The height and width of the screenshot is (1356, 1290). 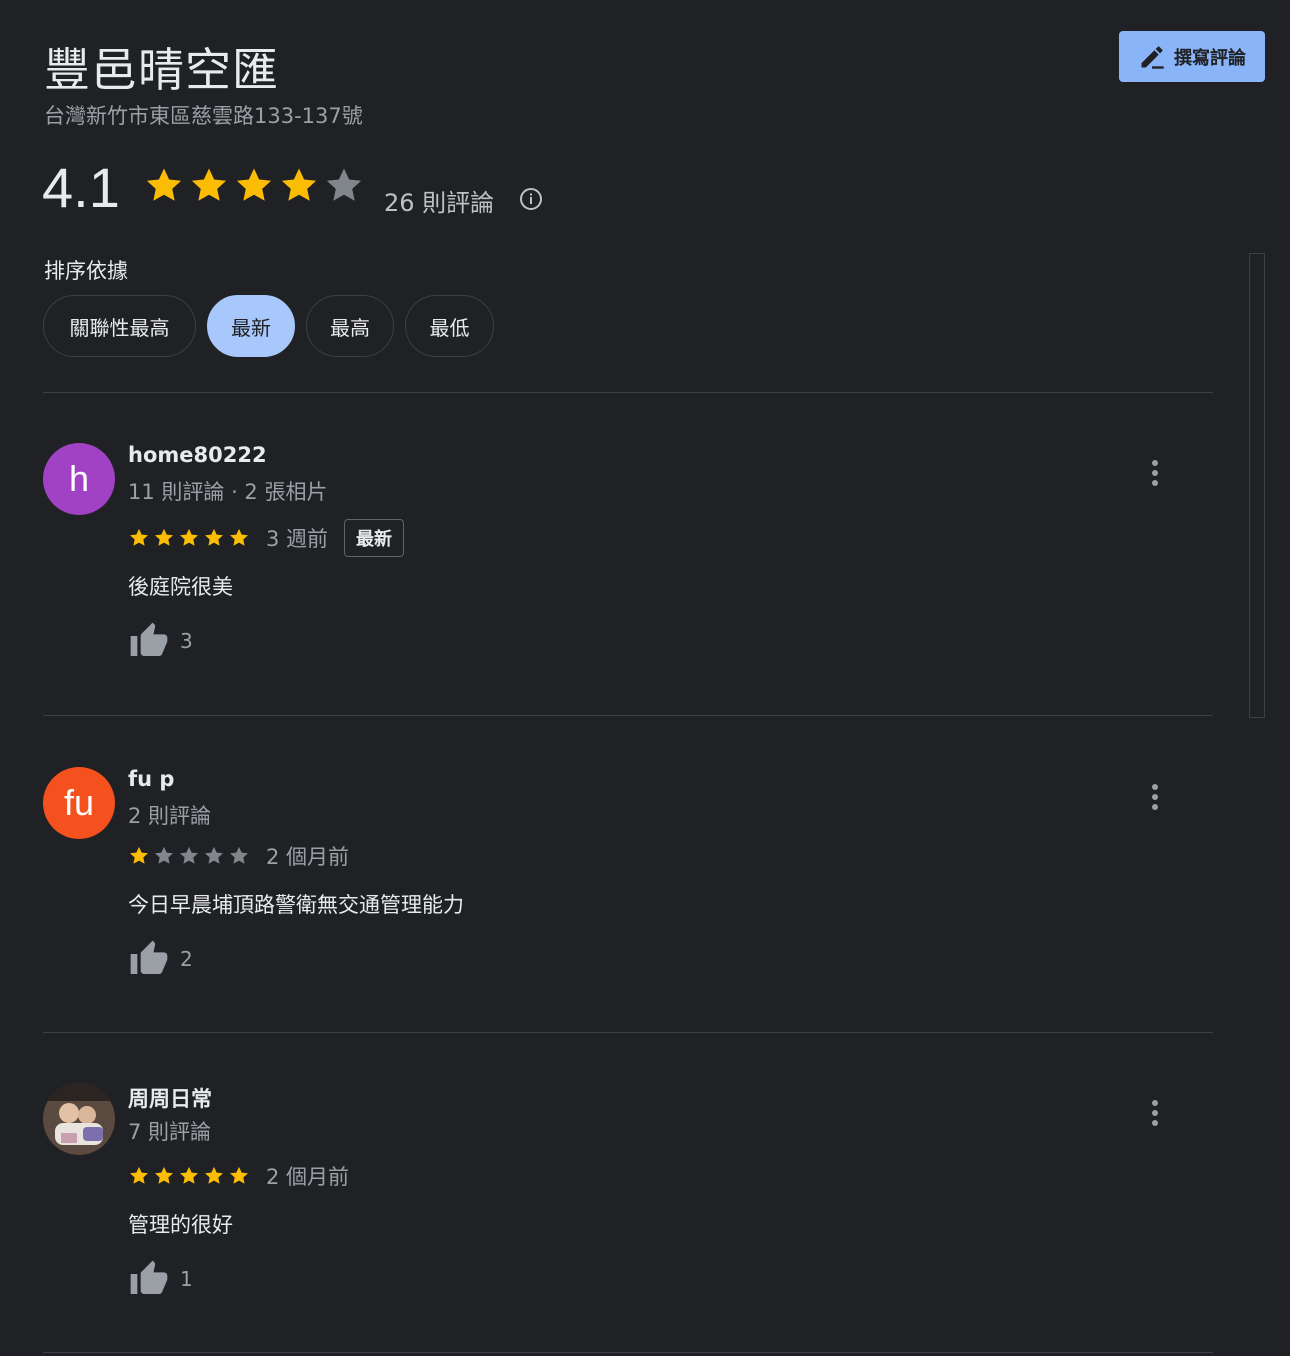 I want to click on avatar-letter: fu, so click(x=79, y=802).